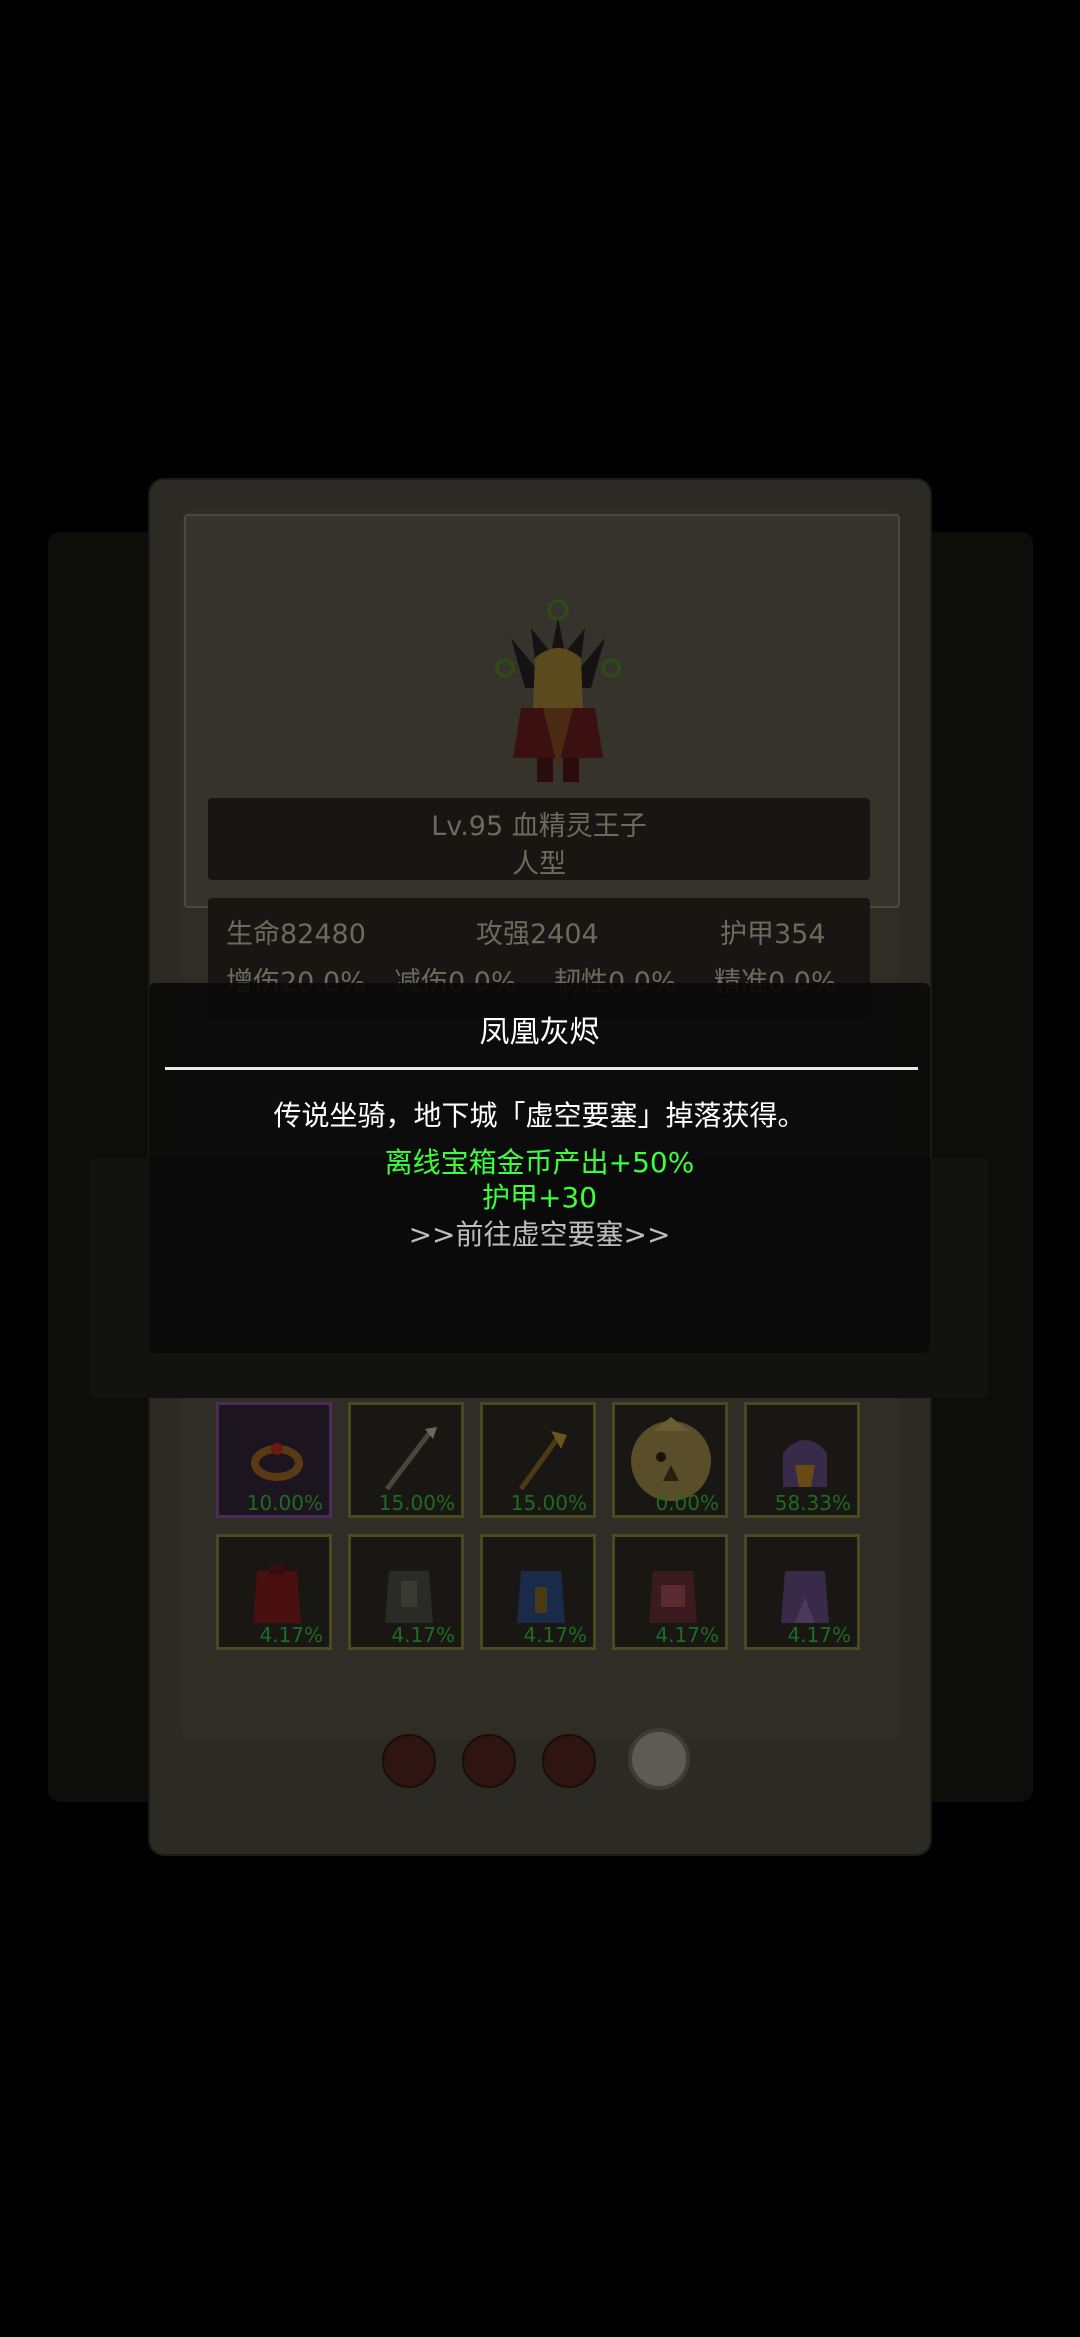  What do you see at coordinates (558, 690) in the screenshot?
I see `blood-elf-prince-icon` at bounding box center [558, 690].